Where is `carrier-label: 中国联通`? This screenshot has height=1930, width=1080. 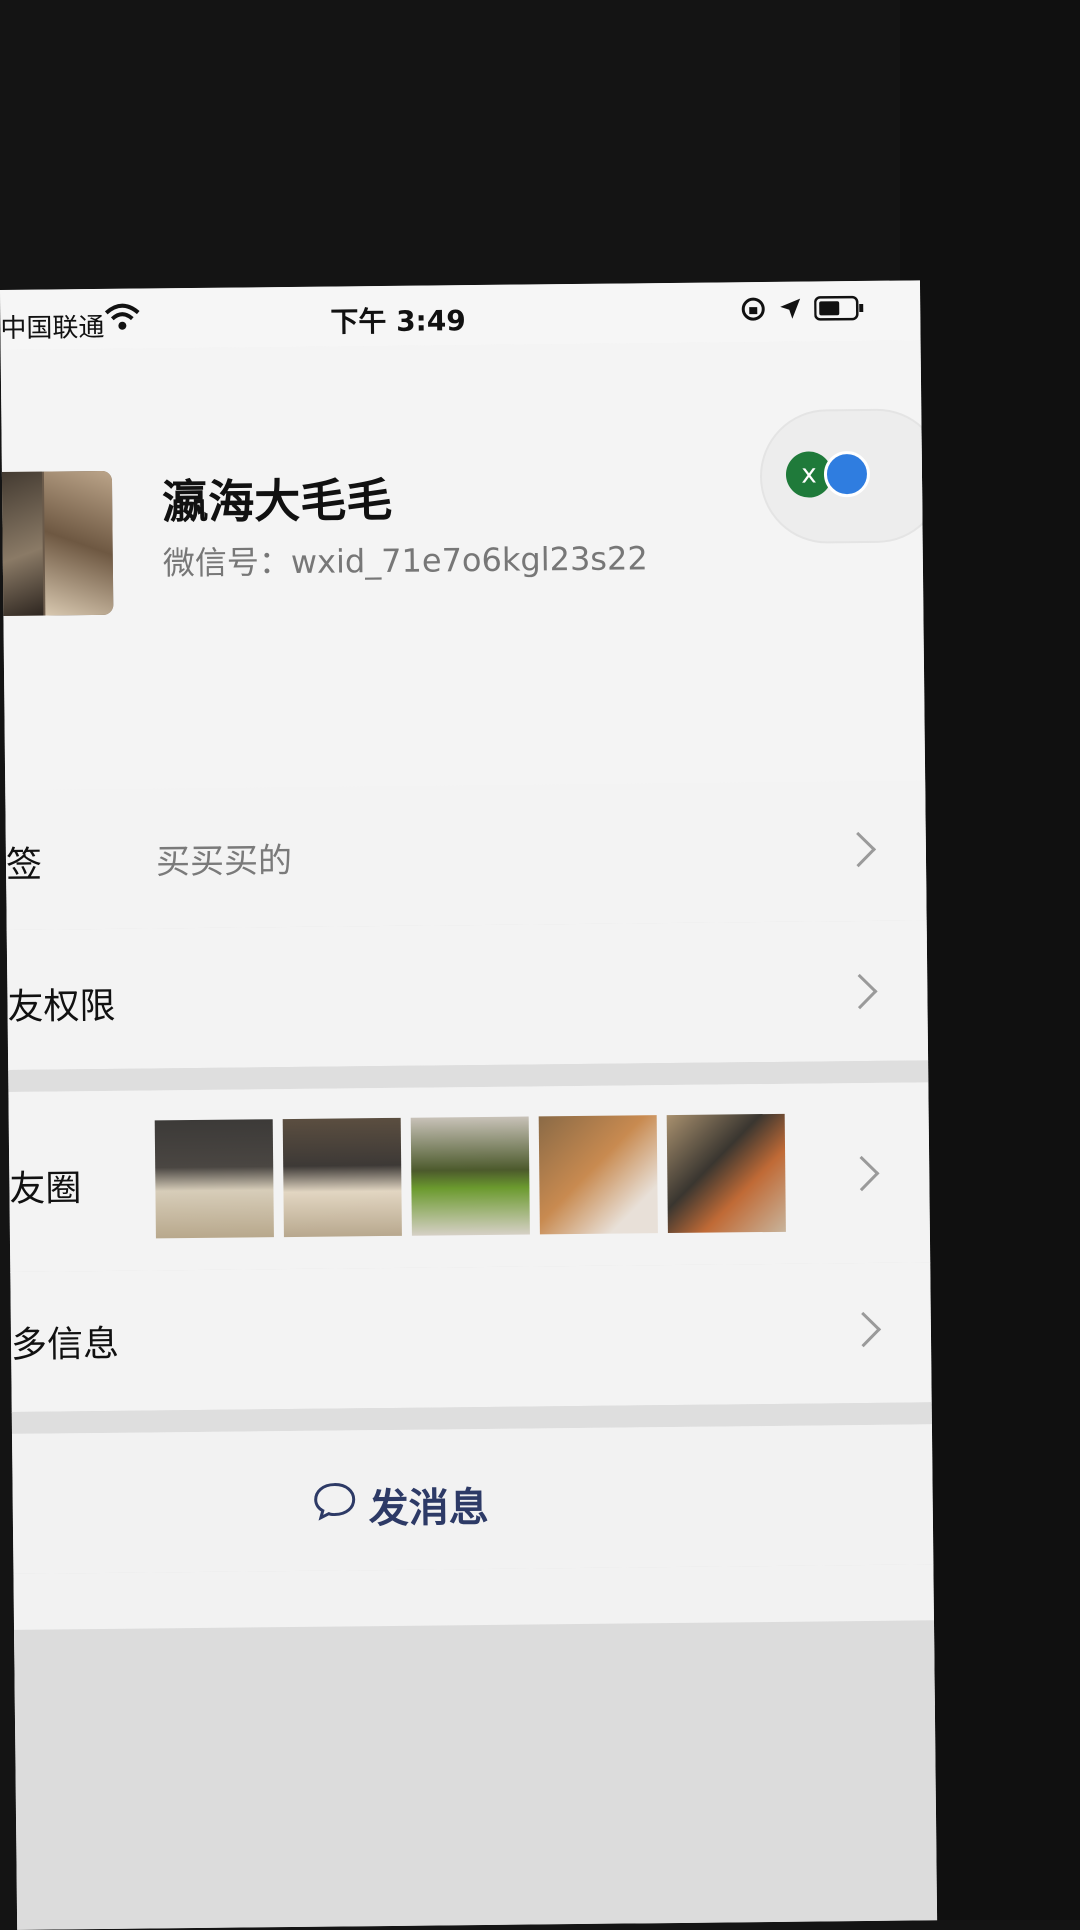
carrier-label: 中国联通 is located at coordinates (52, 328).